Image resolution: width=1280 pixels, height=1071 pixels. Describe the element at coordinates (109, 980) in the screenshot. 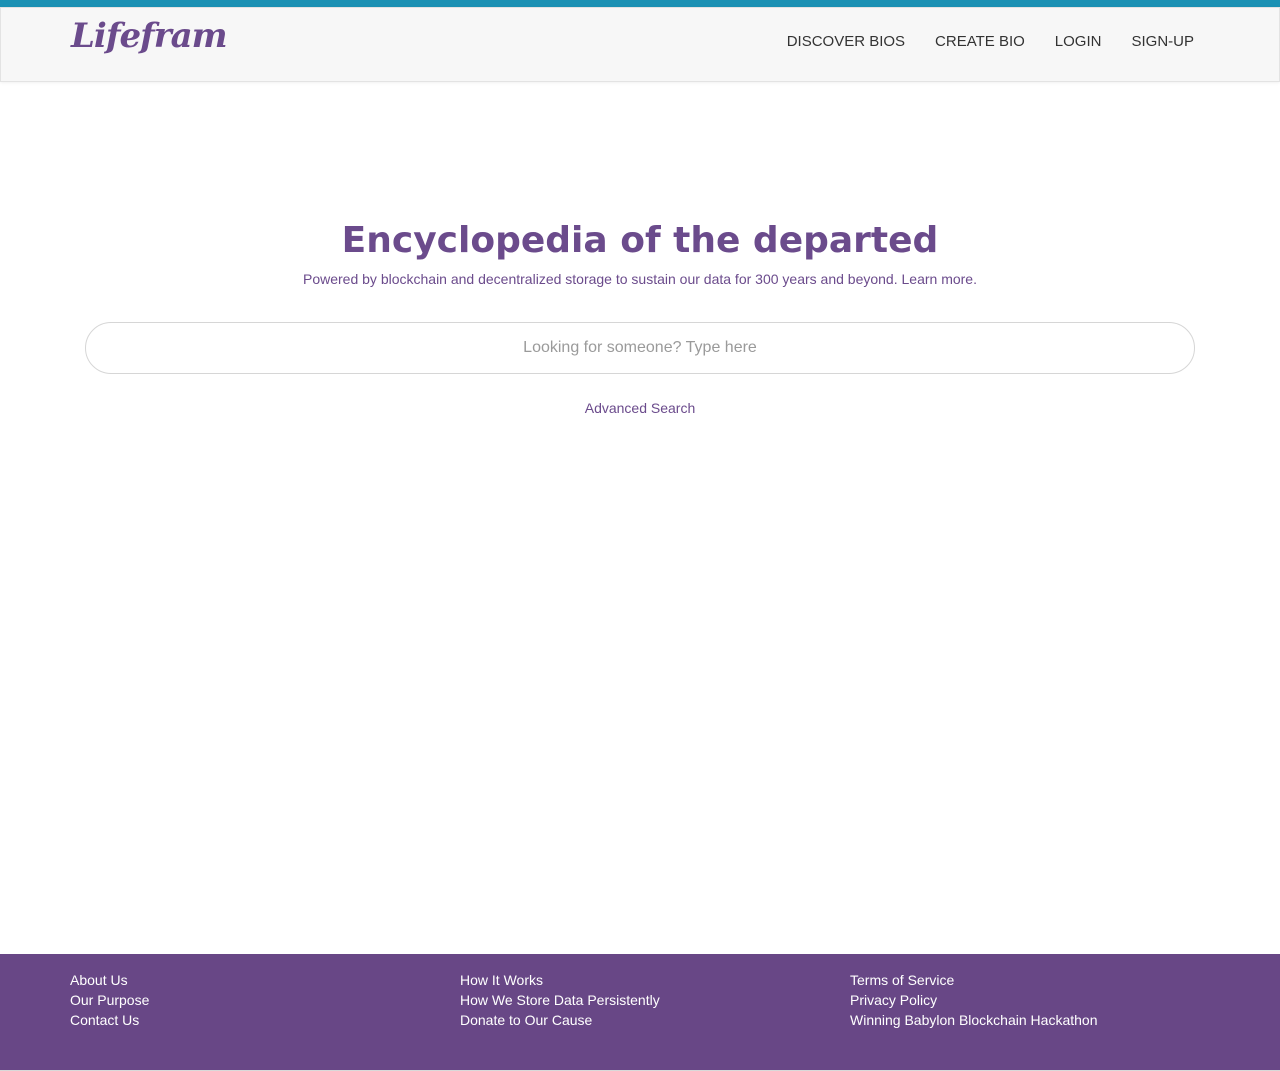

I see `footer-link-about-us: About Us` at that location.